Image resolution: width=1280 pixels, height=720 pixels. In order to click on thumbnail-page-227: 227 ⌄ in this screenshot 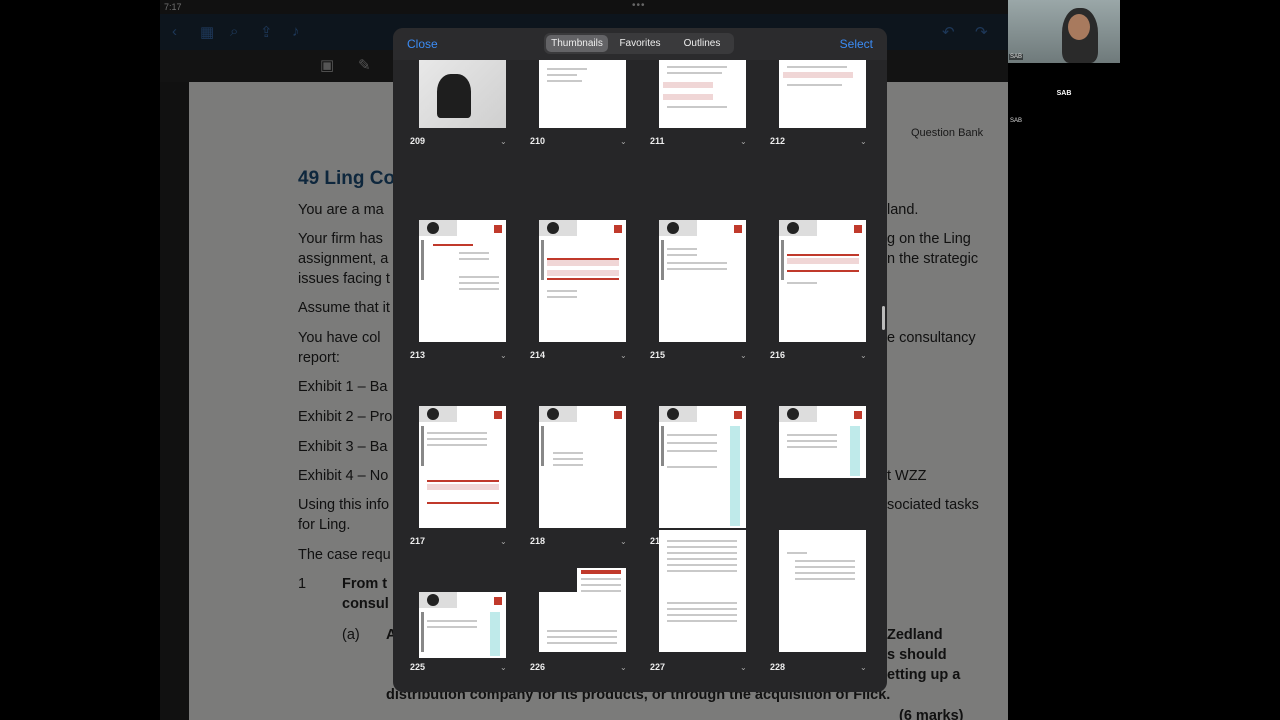, I will do `click(698, 601)`.